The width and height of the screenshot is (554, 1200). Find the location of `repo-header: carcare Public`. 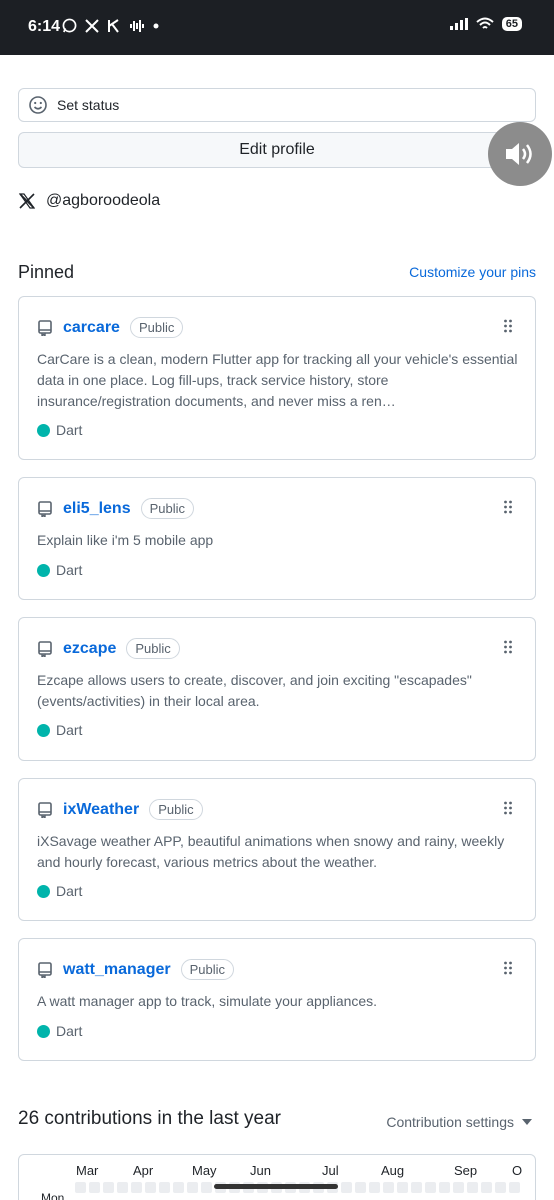

repo-header: carcare Public is located at coordinates (110, 327).